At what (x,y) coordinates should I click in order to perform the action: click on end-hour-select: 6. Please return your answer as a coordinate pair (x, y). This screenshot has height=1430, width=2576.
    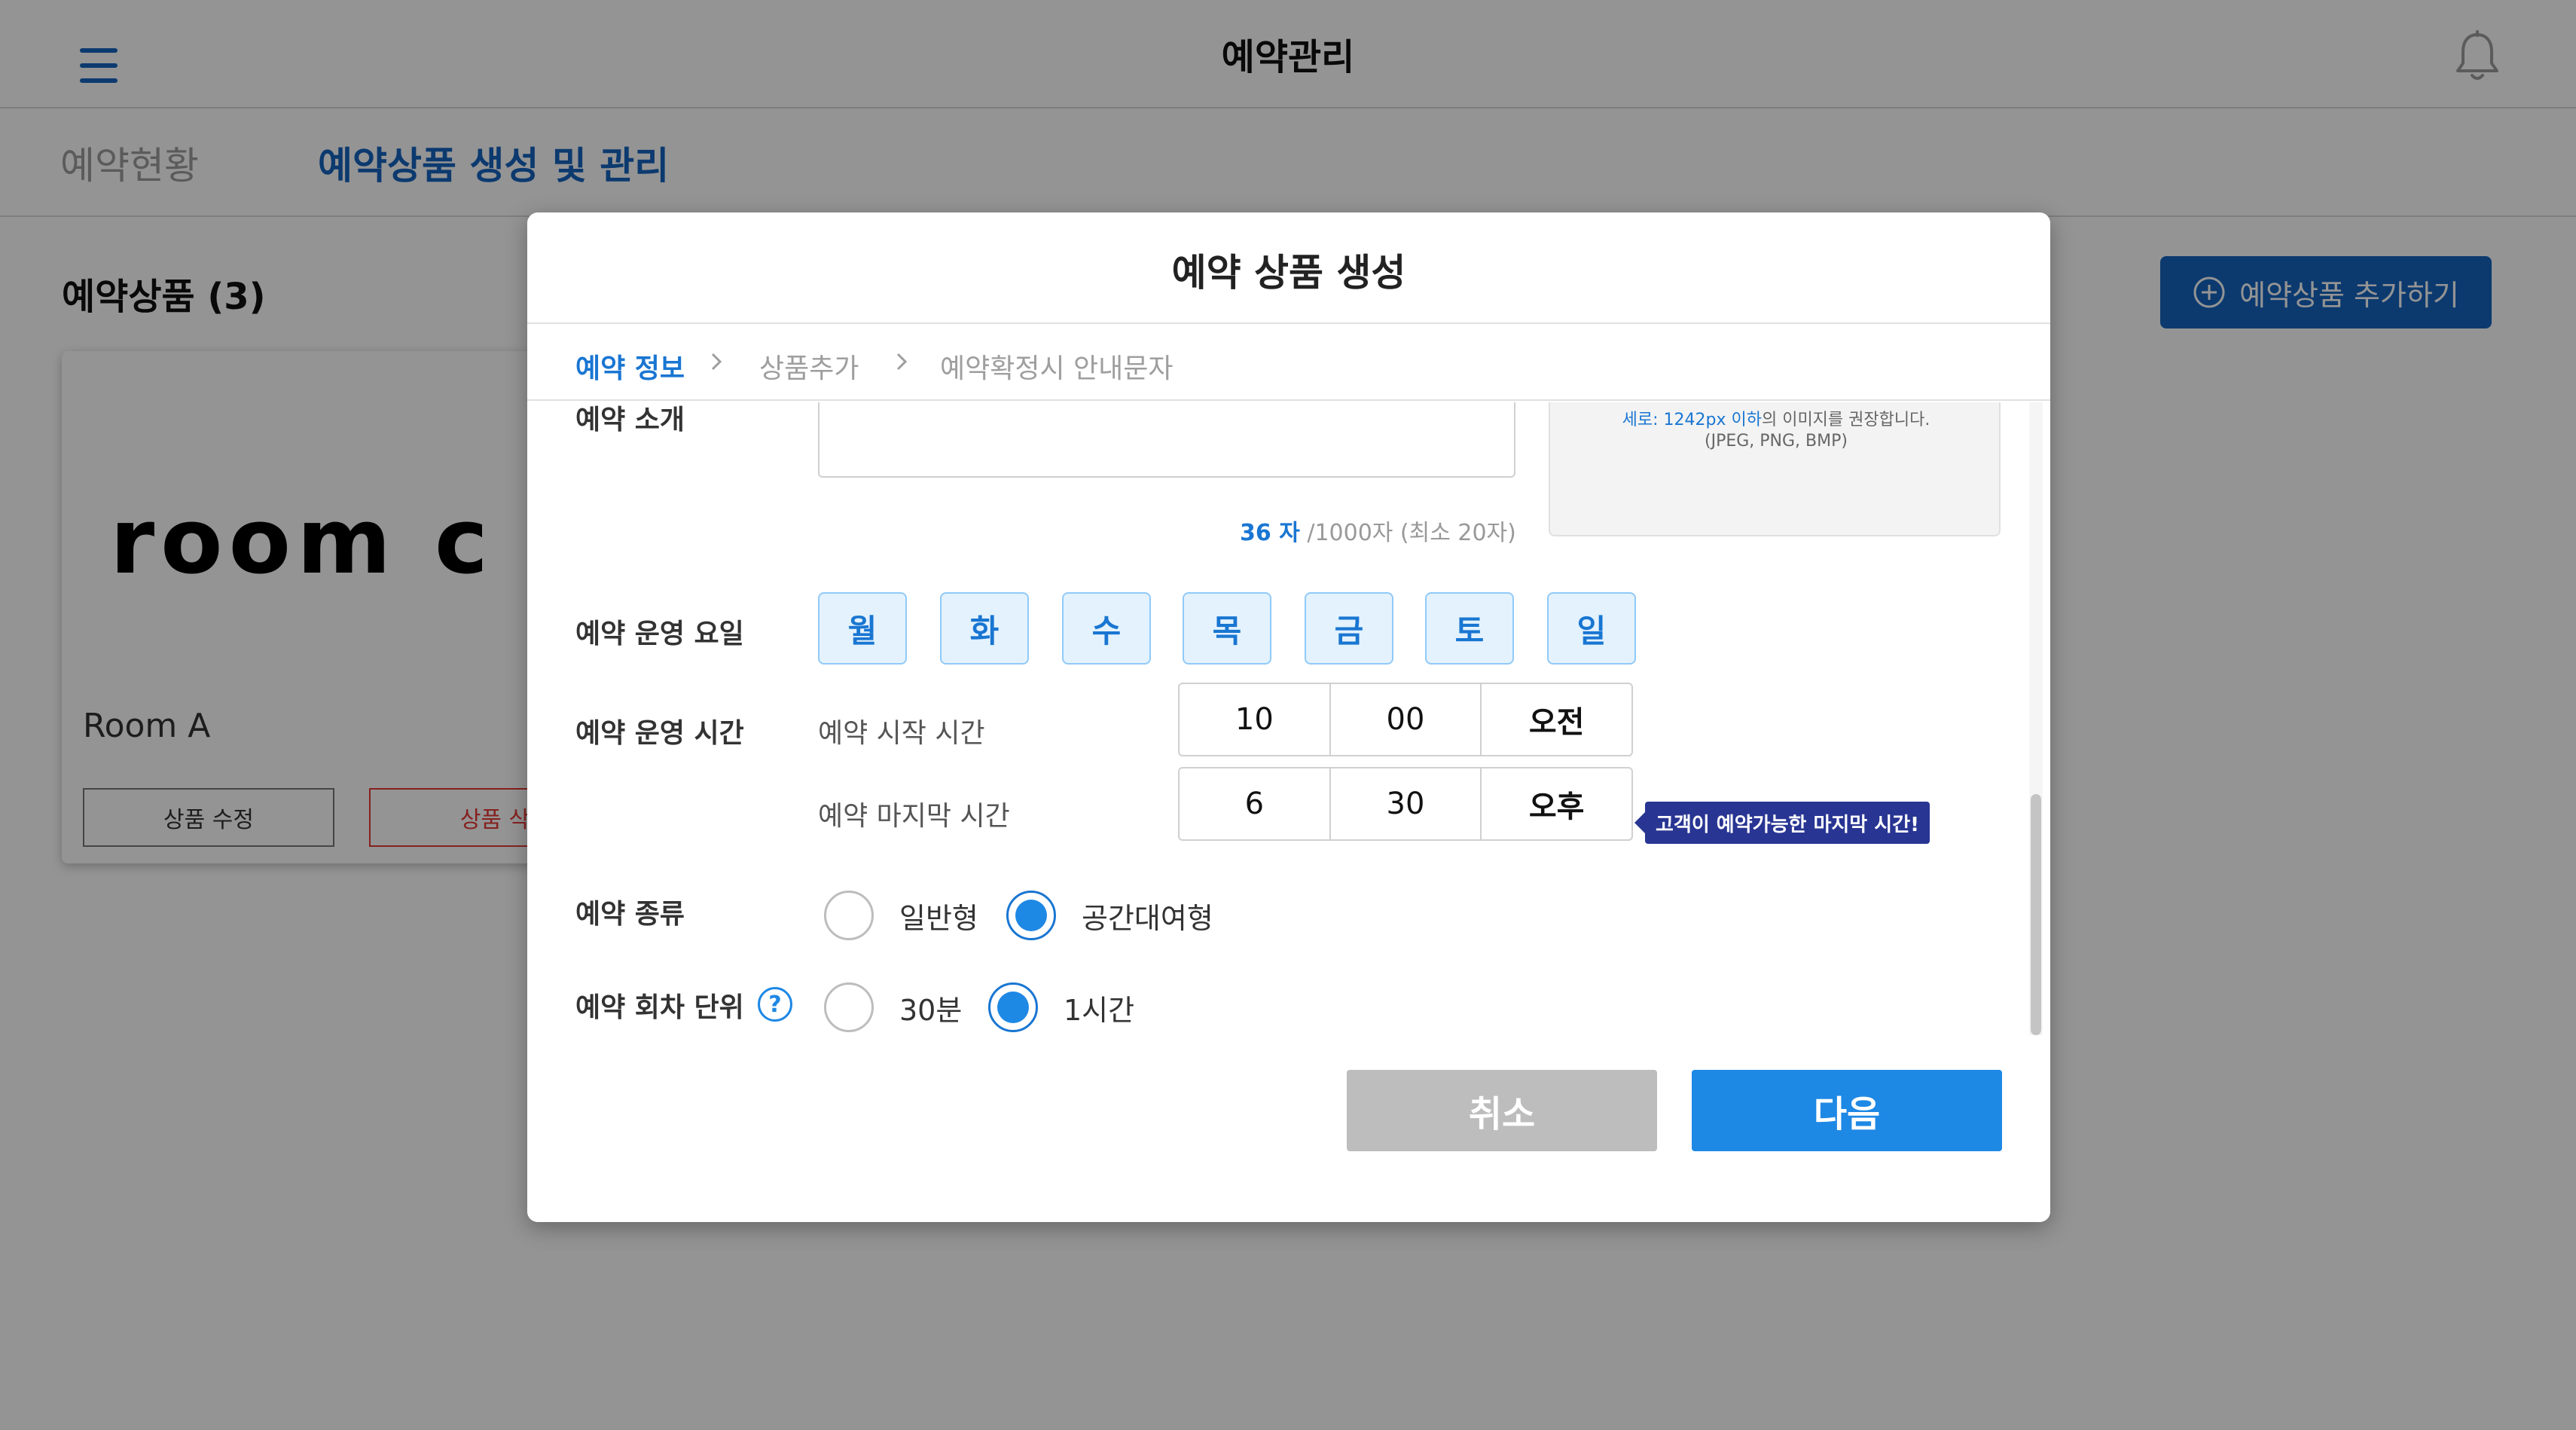
    Looking at the image, I should click on (1256, 803).